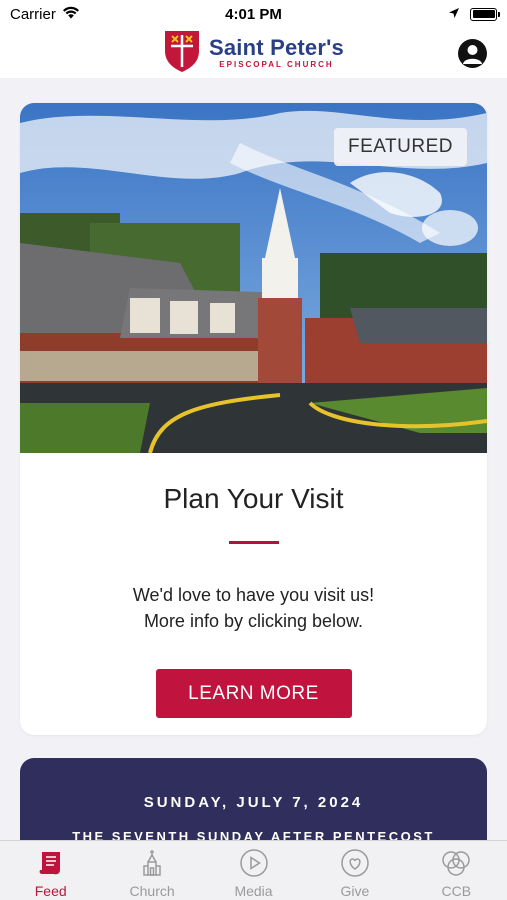 The width and height of the screenshot is (507, 900). What do you see at coordinates (254, 863) in the screenshot?
I see `play-icon` at bounding box center [254, 863].